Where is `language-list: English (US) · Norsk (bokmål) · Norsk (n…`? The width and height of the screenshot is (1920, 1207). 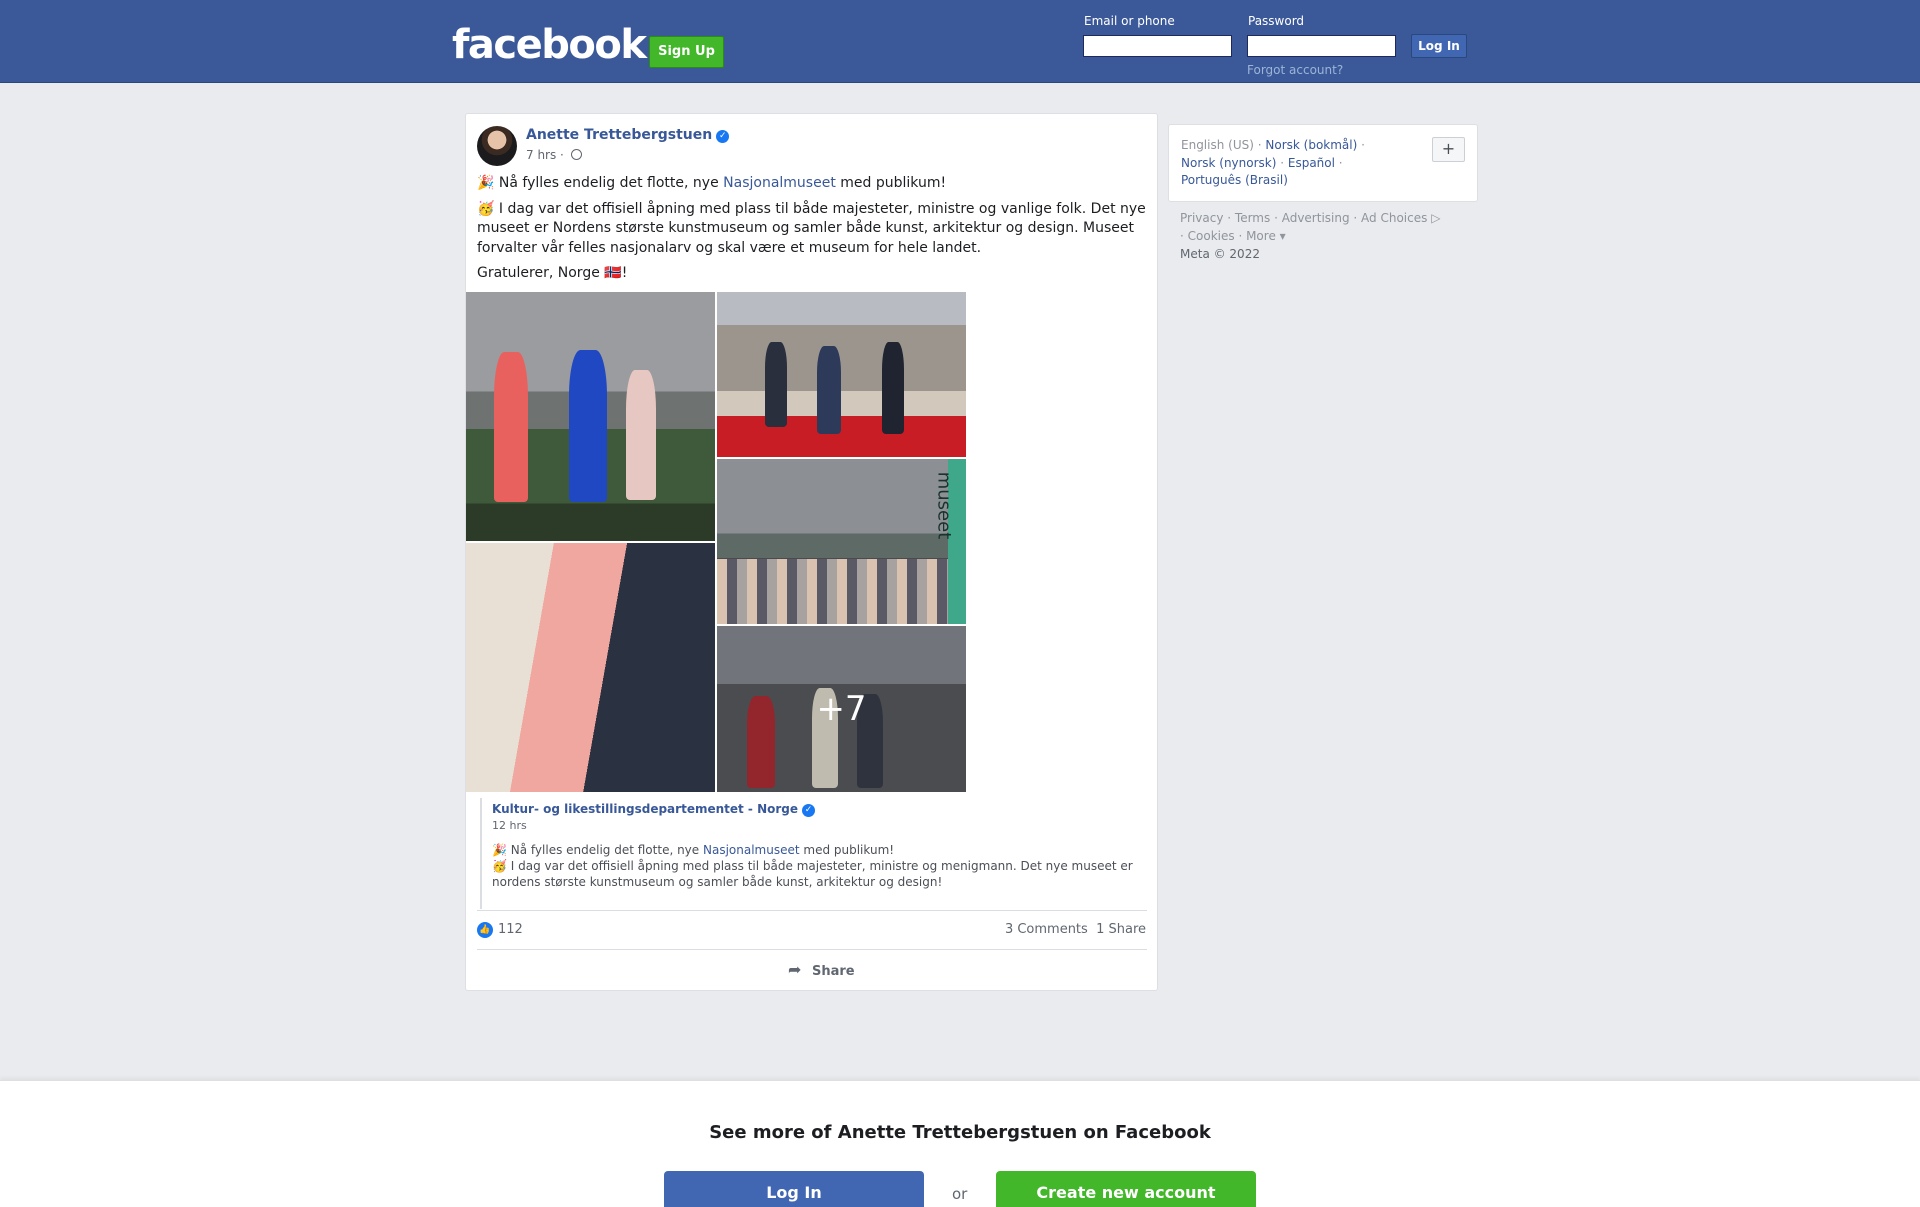 language-list: English (US) · Norsk (bokmål) · Norsk (n… is located at coordinates (1273, 162).